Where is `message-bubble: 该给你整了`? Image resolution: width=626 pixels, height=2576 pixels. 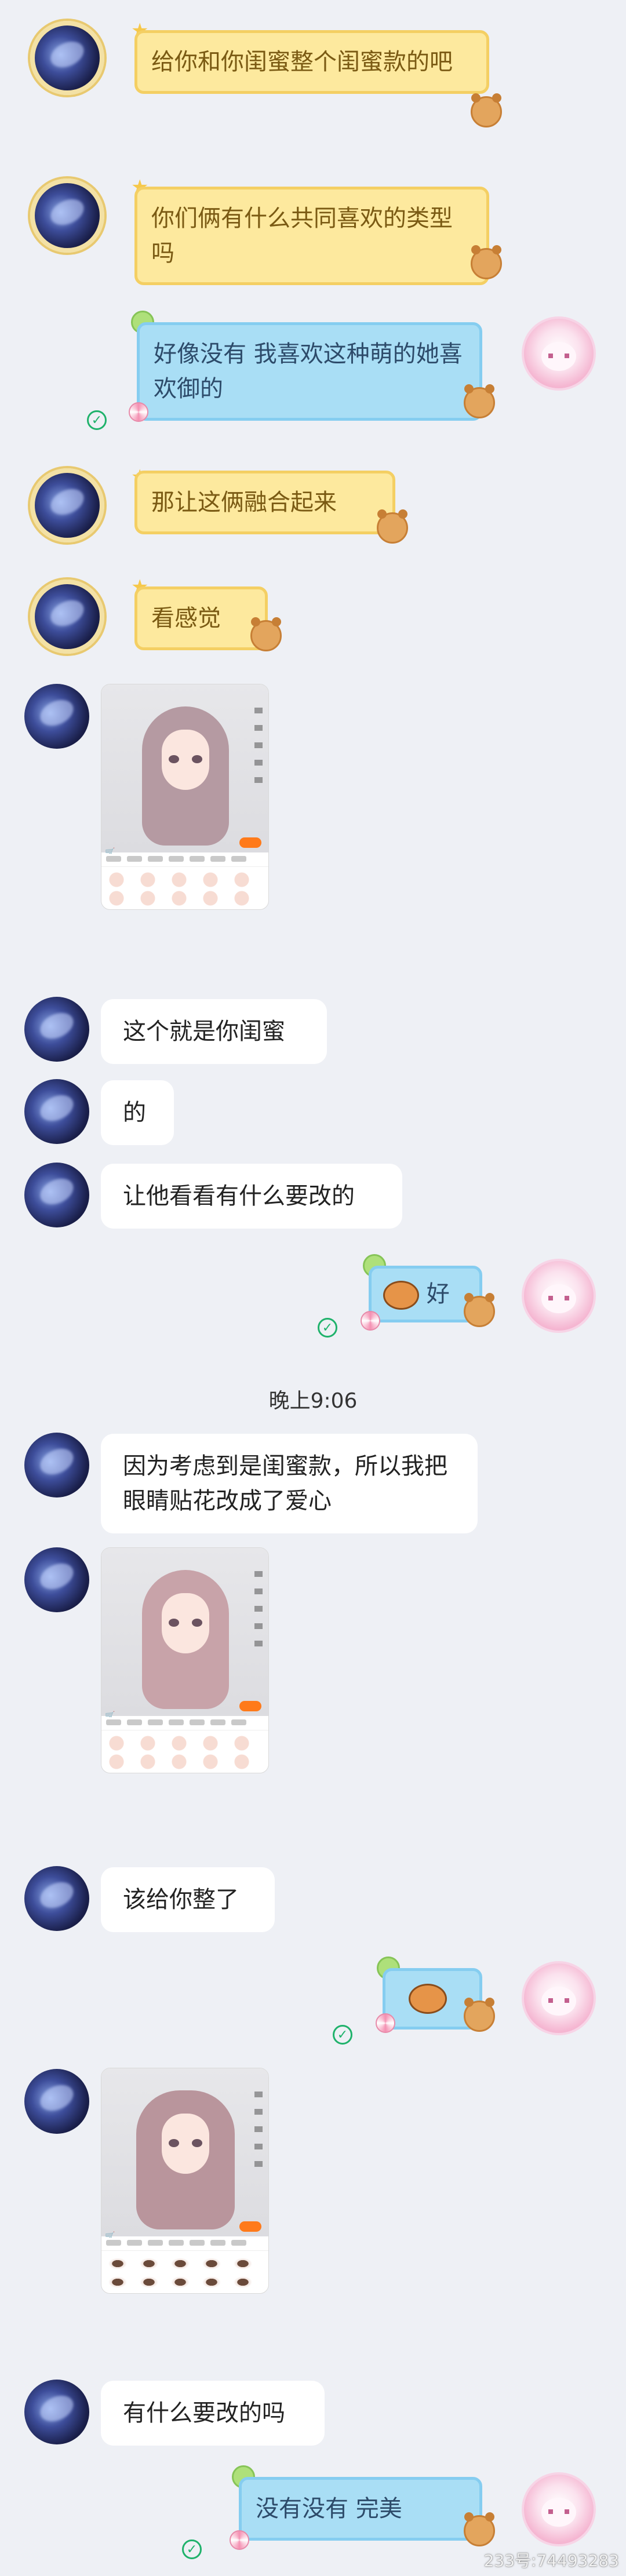
message-bubble: 该给你整了 is located at coordinates (188, 1899).